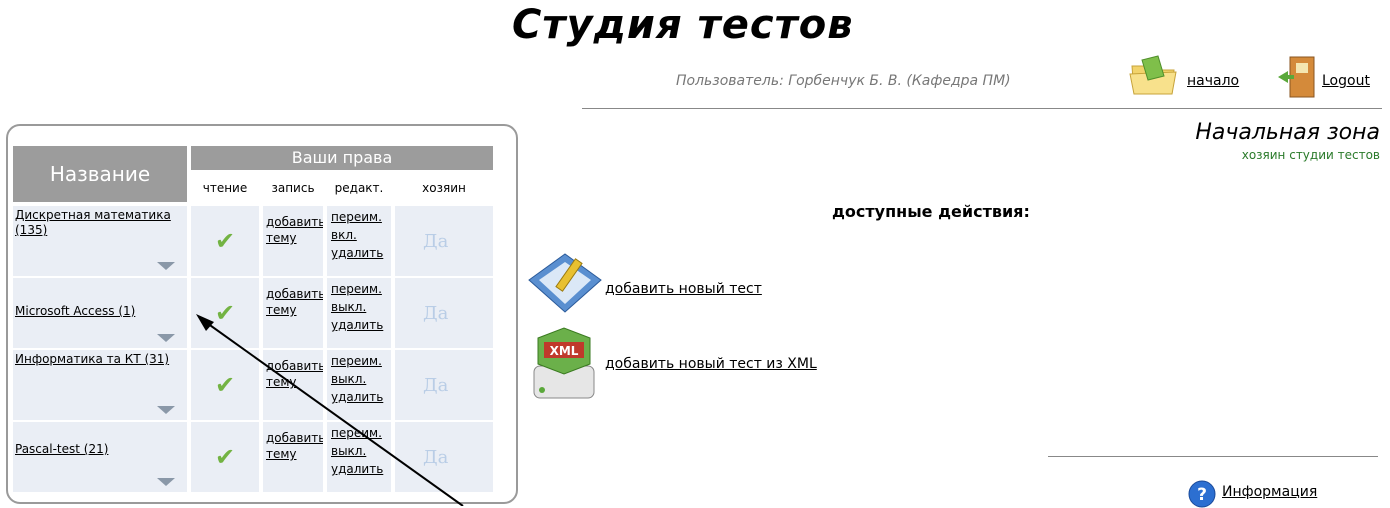  I want to click on zone-subtitle: хозяин студии тестов, so click(1310, 155).